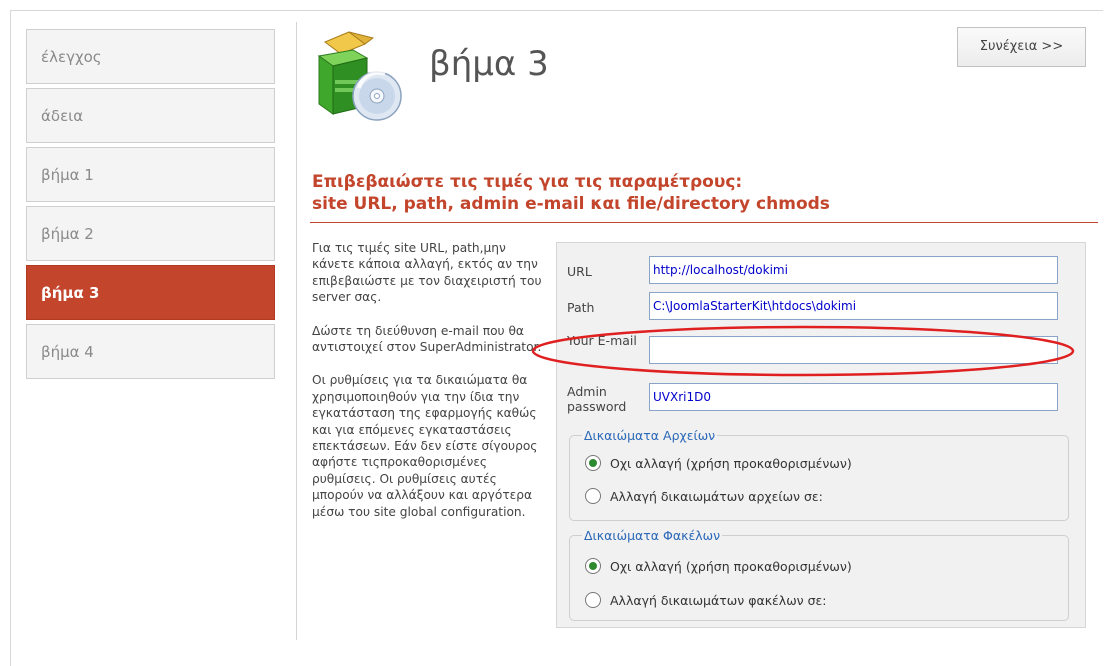 The image size is (1104, 666). Describe the element at coordinates (357, 72) in the screenshot. I see `install-box-cd-icon` at that location.